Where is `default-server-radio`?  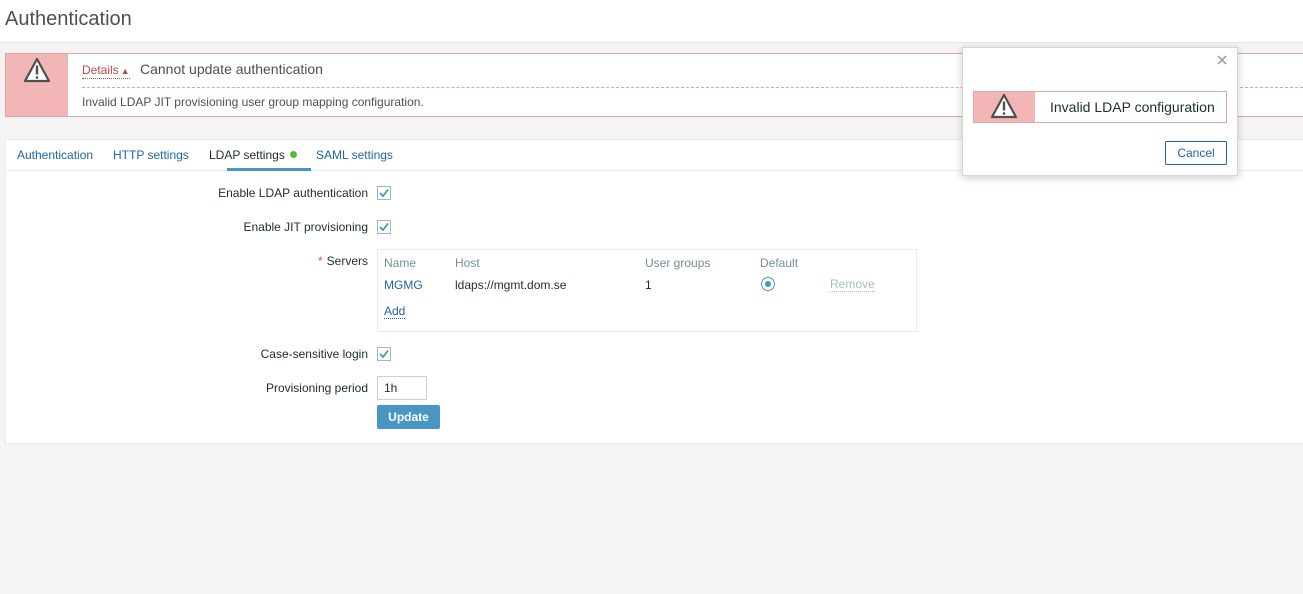
default-server-radio is located at coordinates (768, 284).